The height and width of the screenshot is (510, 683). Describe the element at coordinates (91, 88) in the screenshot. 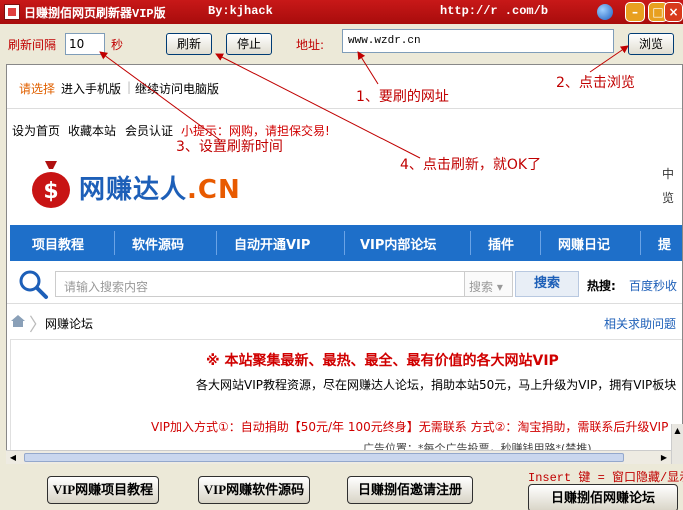

I see `mobile-link: 进入手机版` at that location.